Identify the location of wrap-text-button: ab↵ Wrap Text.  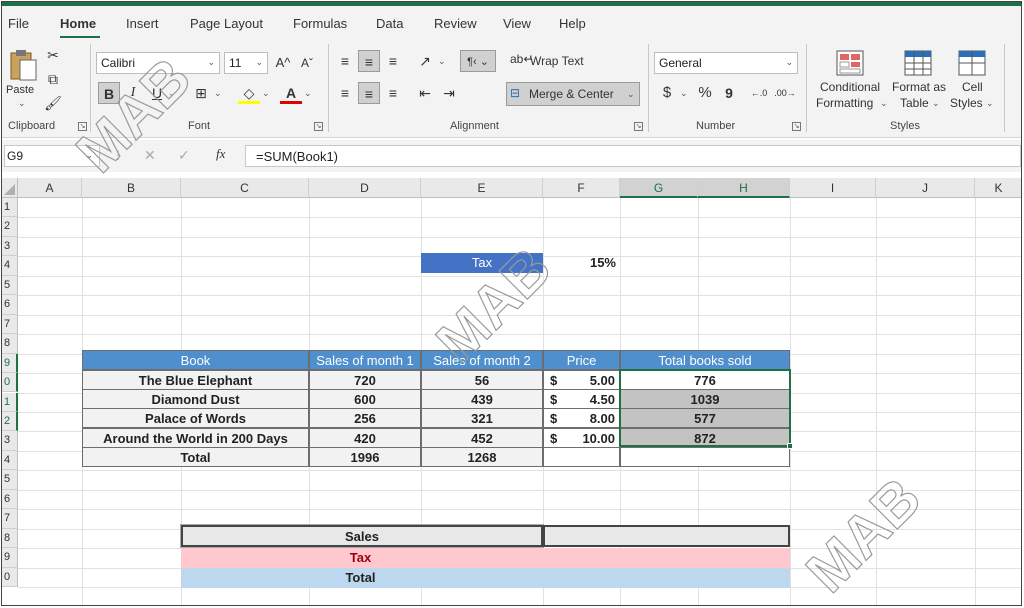
(550, 62).